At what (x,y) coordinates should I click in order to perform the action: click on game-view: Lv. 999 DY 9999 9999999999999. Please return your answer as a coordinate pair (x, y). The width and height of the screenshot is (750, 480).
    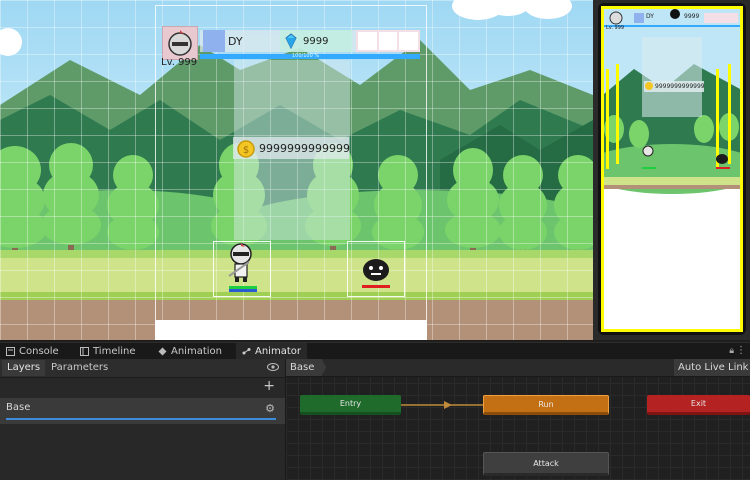
    Looking at the image, I should click on (671, 170).